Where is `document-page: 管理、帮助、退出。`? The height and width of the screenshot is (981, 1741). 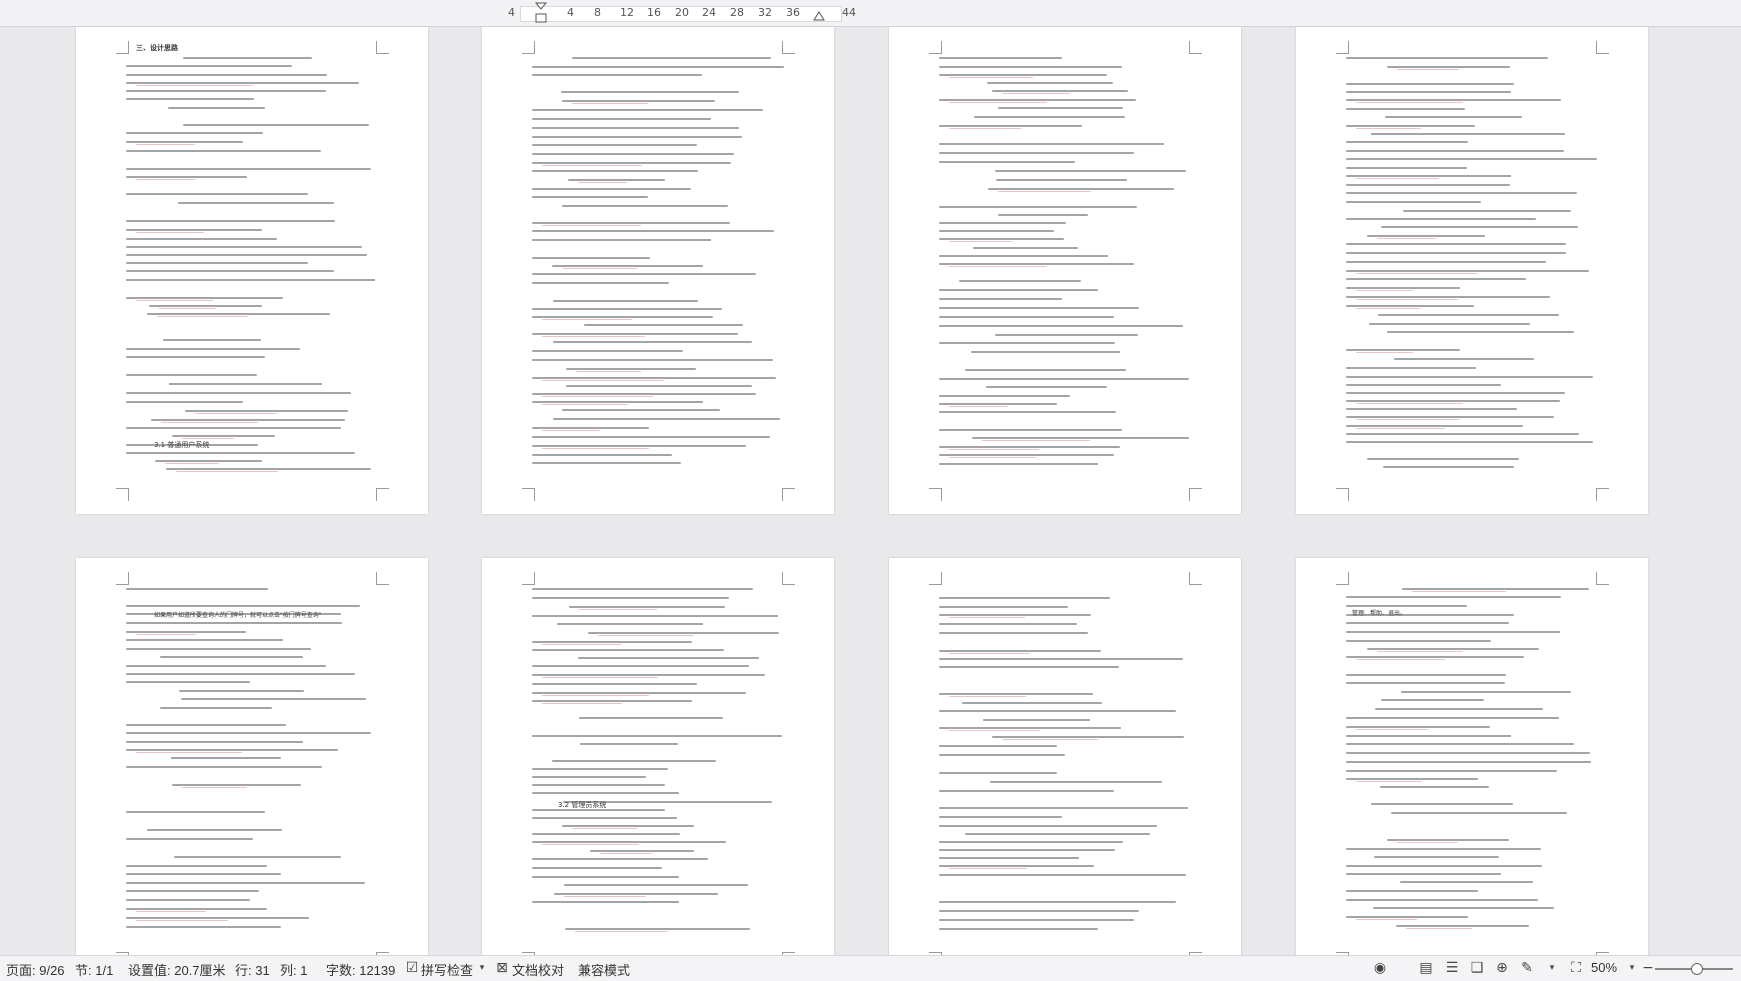
document-page: 管理、帮助、退出。 is located at coordinates (1472, 756).